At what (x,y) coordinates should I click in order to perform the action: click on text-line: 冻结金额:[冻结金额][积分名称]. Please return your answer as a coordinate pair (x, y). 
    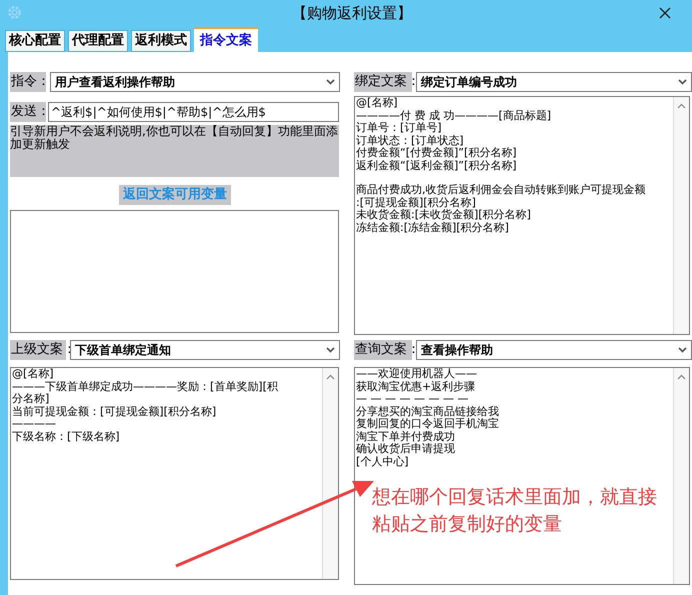
    Looking at the image, I should click on (433, 228).